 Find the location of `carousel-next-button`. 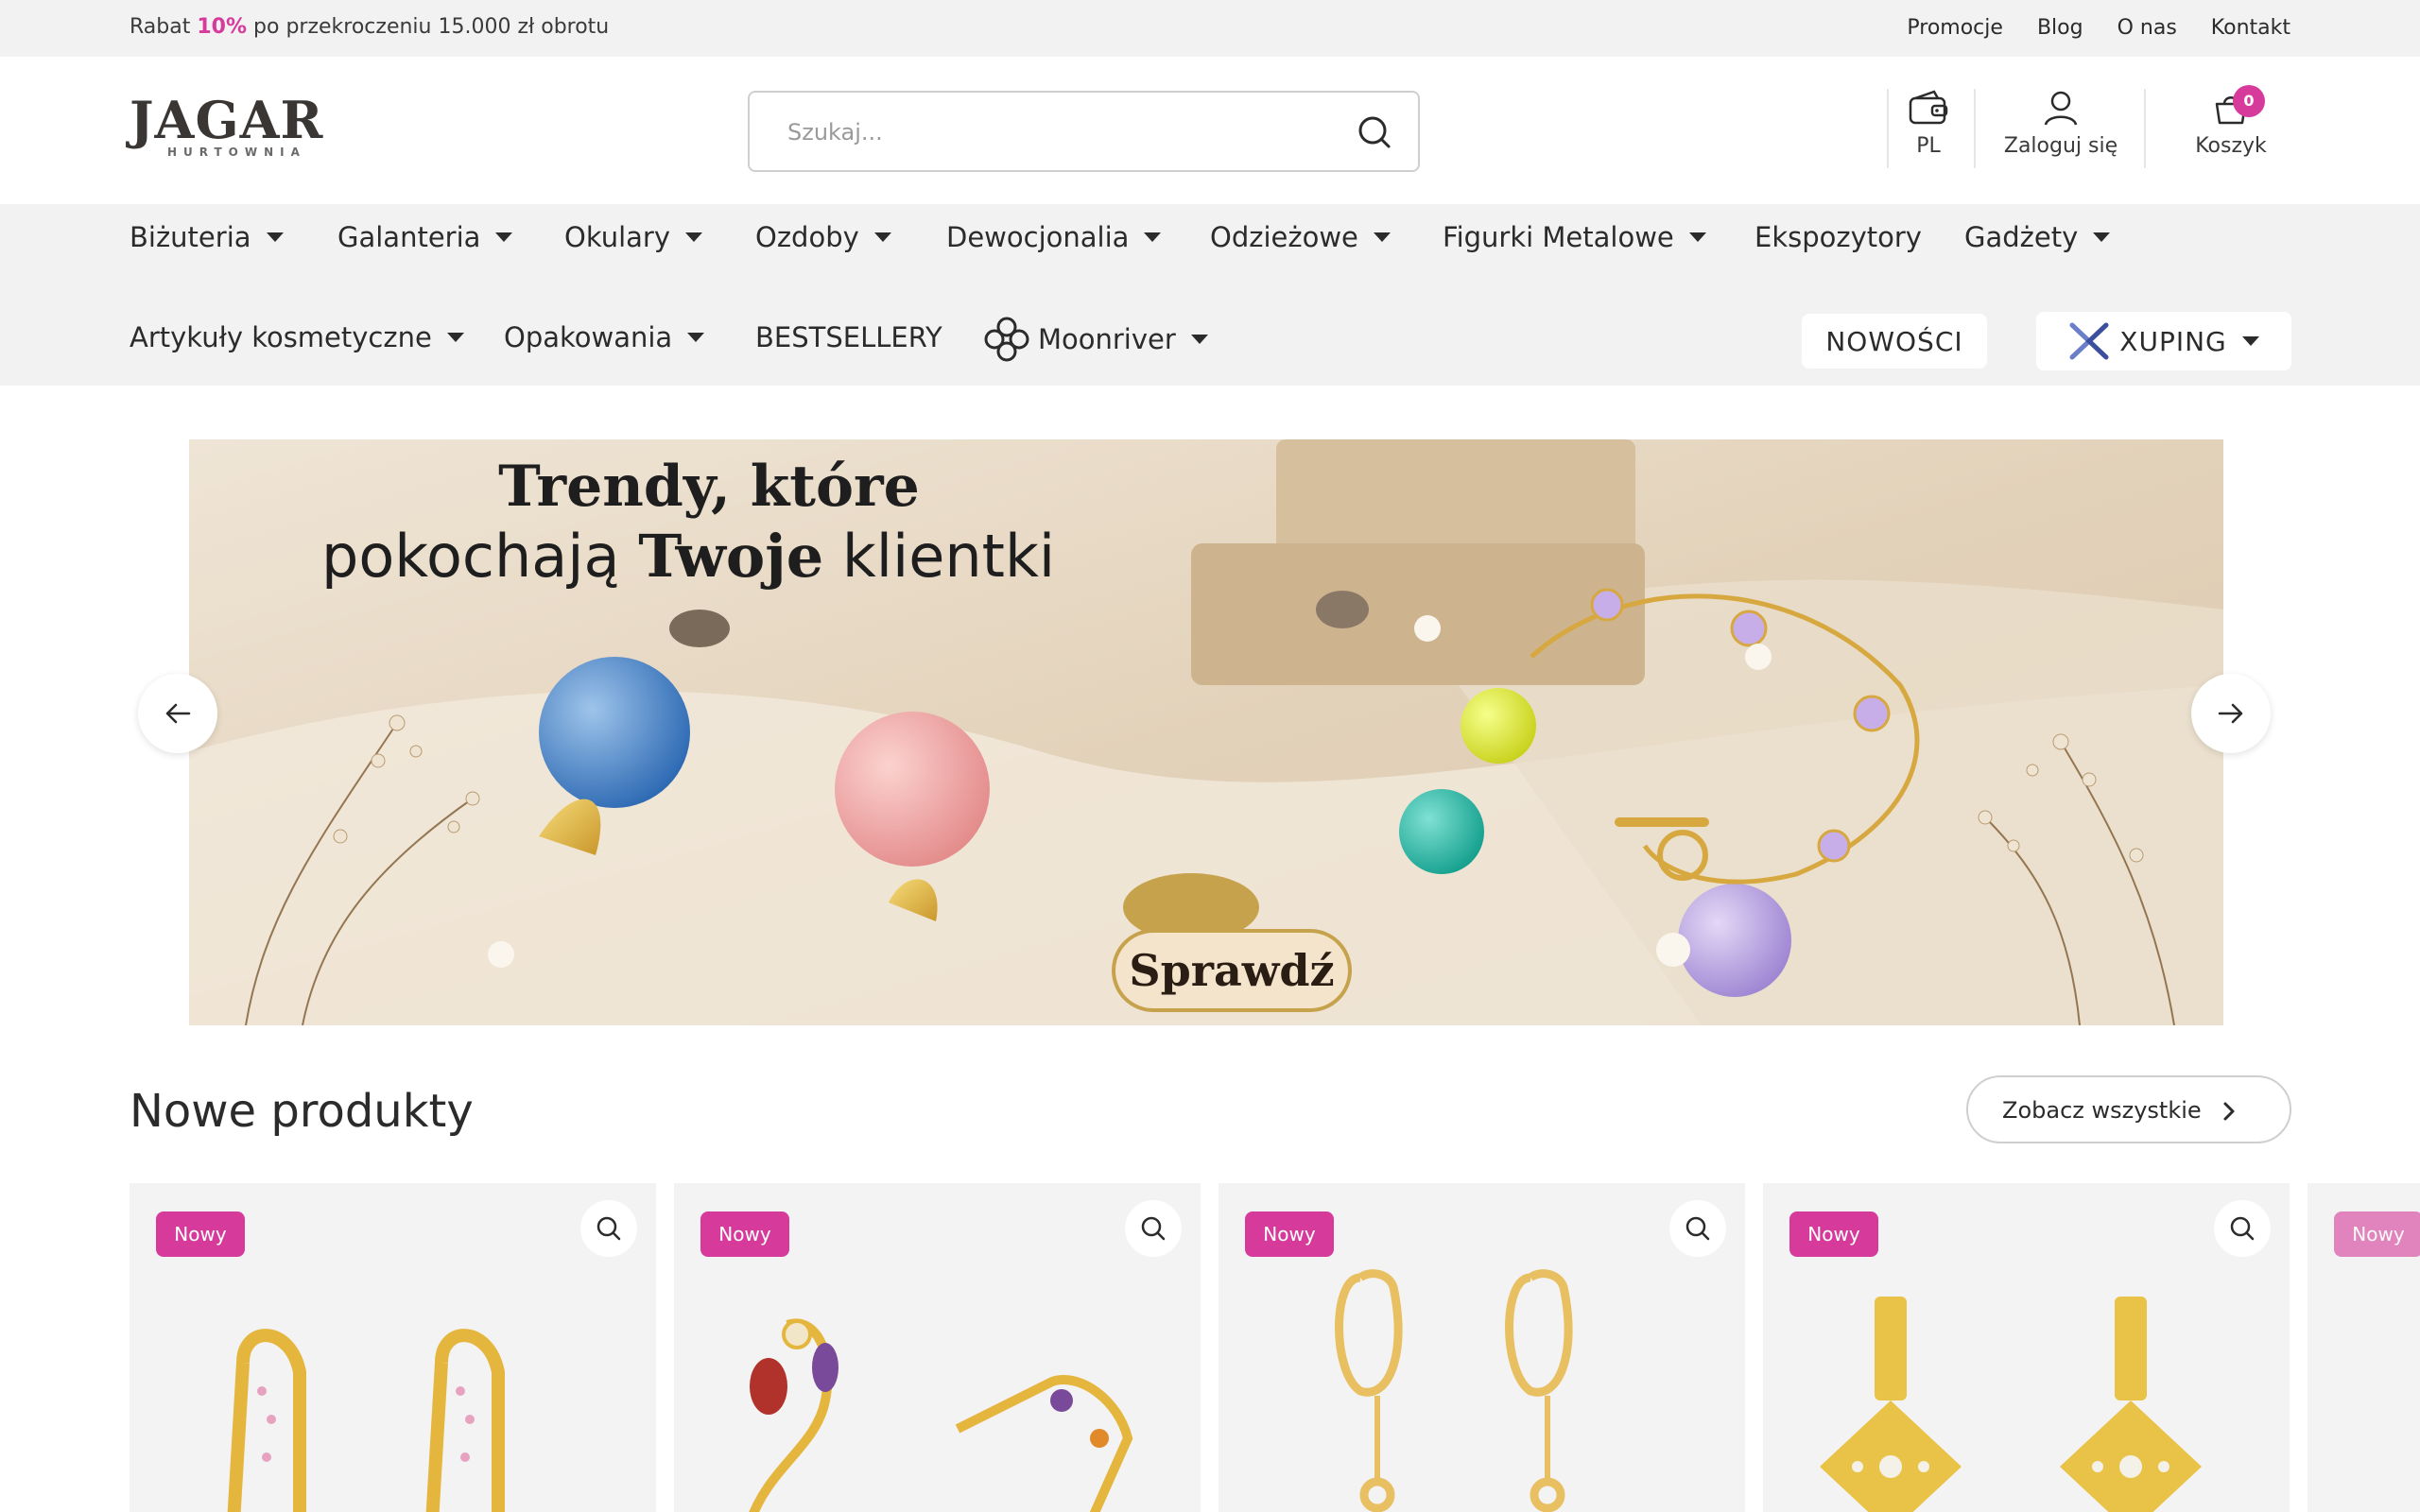

carousel-next-button is located at coordinates (2231, 713).